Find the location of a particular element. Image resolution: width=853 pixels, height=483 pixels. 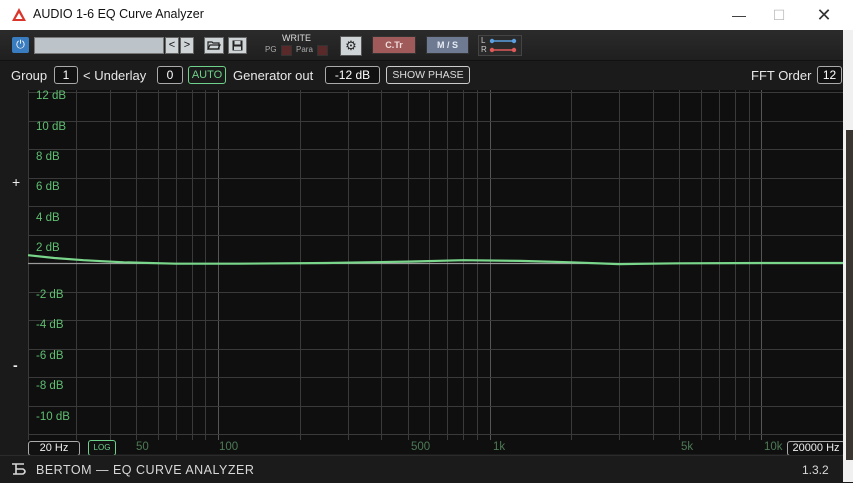

para-label: Para is located at coordinates (304, 49).